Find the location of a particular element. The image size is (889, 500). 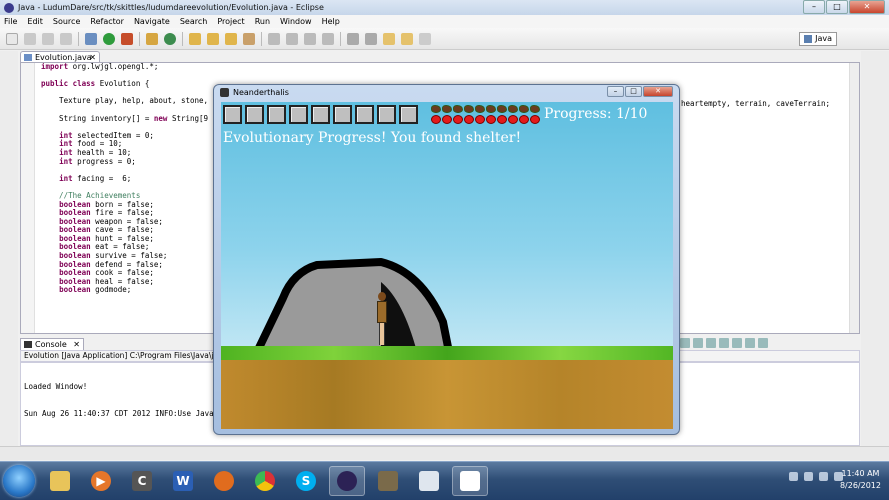

game-title-bar: Neanderthalis is located at coordinates (254, 92).